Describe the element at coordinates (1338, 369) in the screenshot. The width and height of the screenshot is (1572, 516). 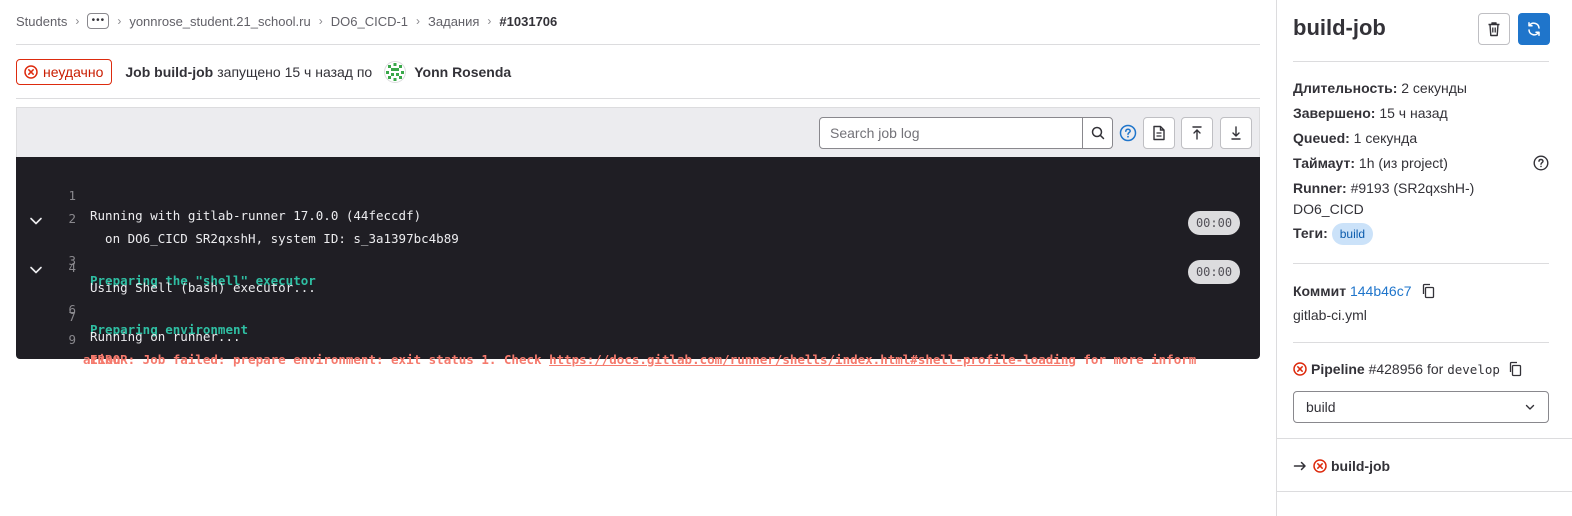
I see `pipeline-label: Pipeline` at that location.